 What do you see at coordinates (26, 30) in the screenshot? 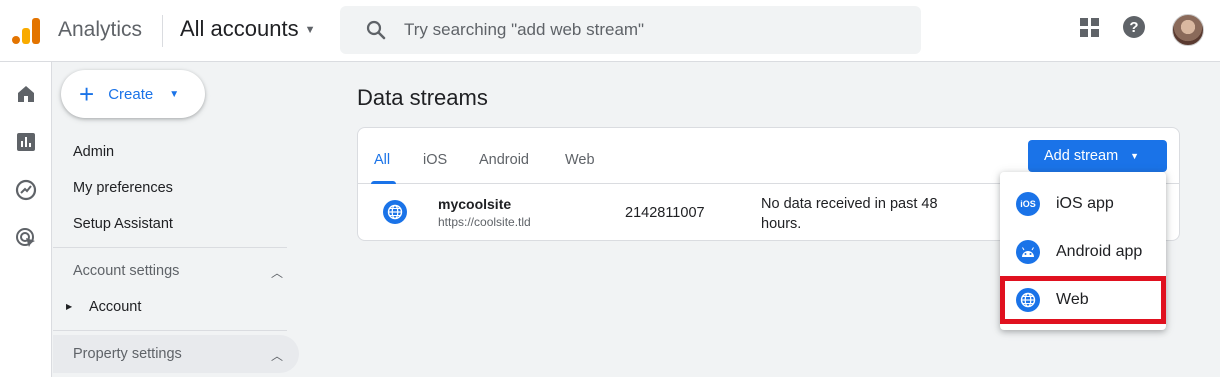
I see `analytics-logo` at bounding box center [26, 30].